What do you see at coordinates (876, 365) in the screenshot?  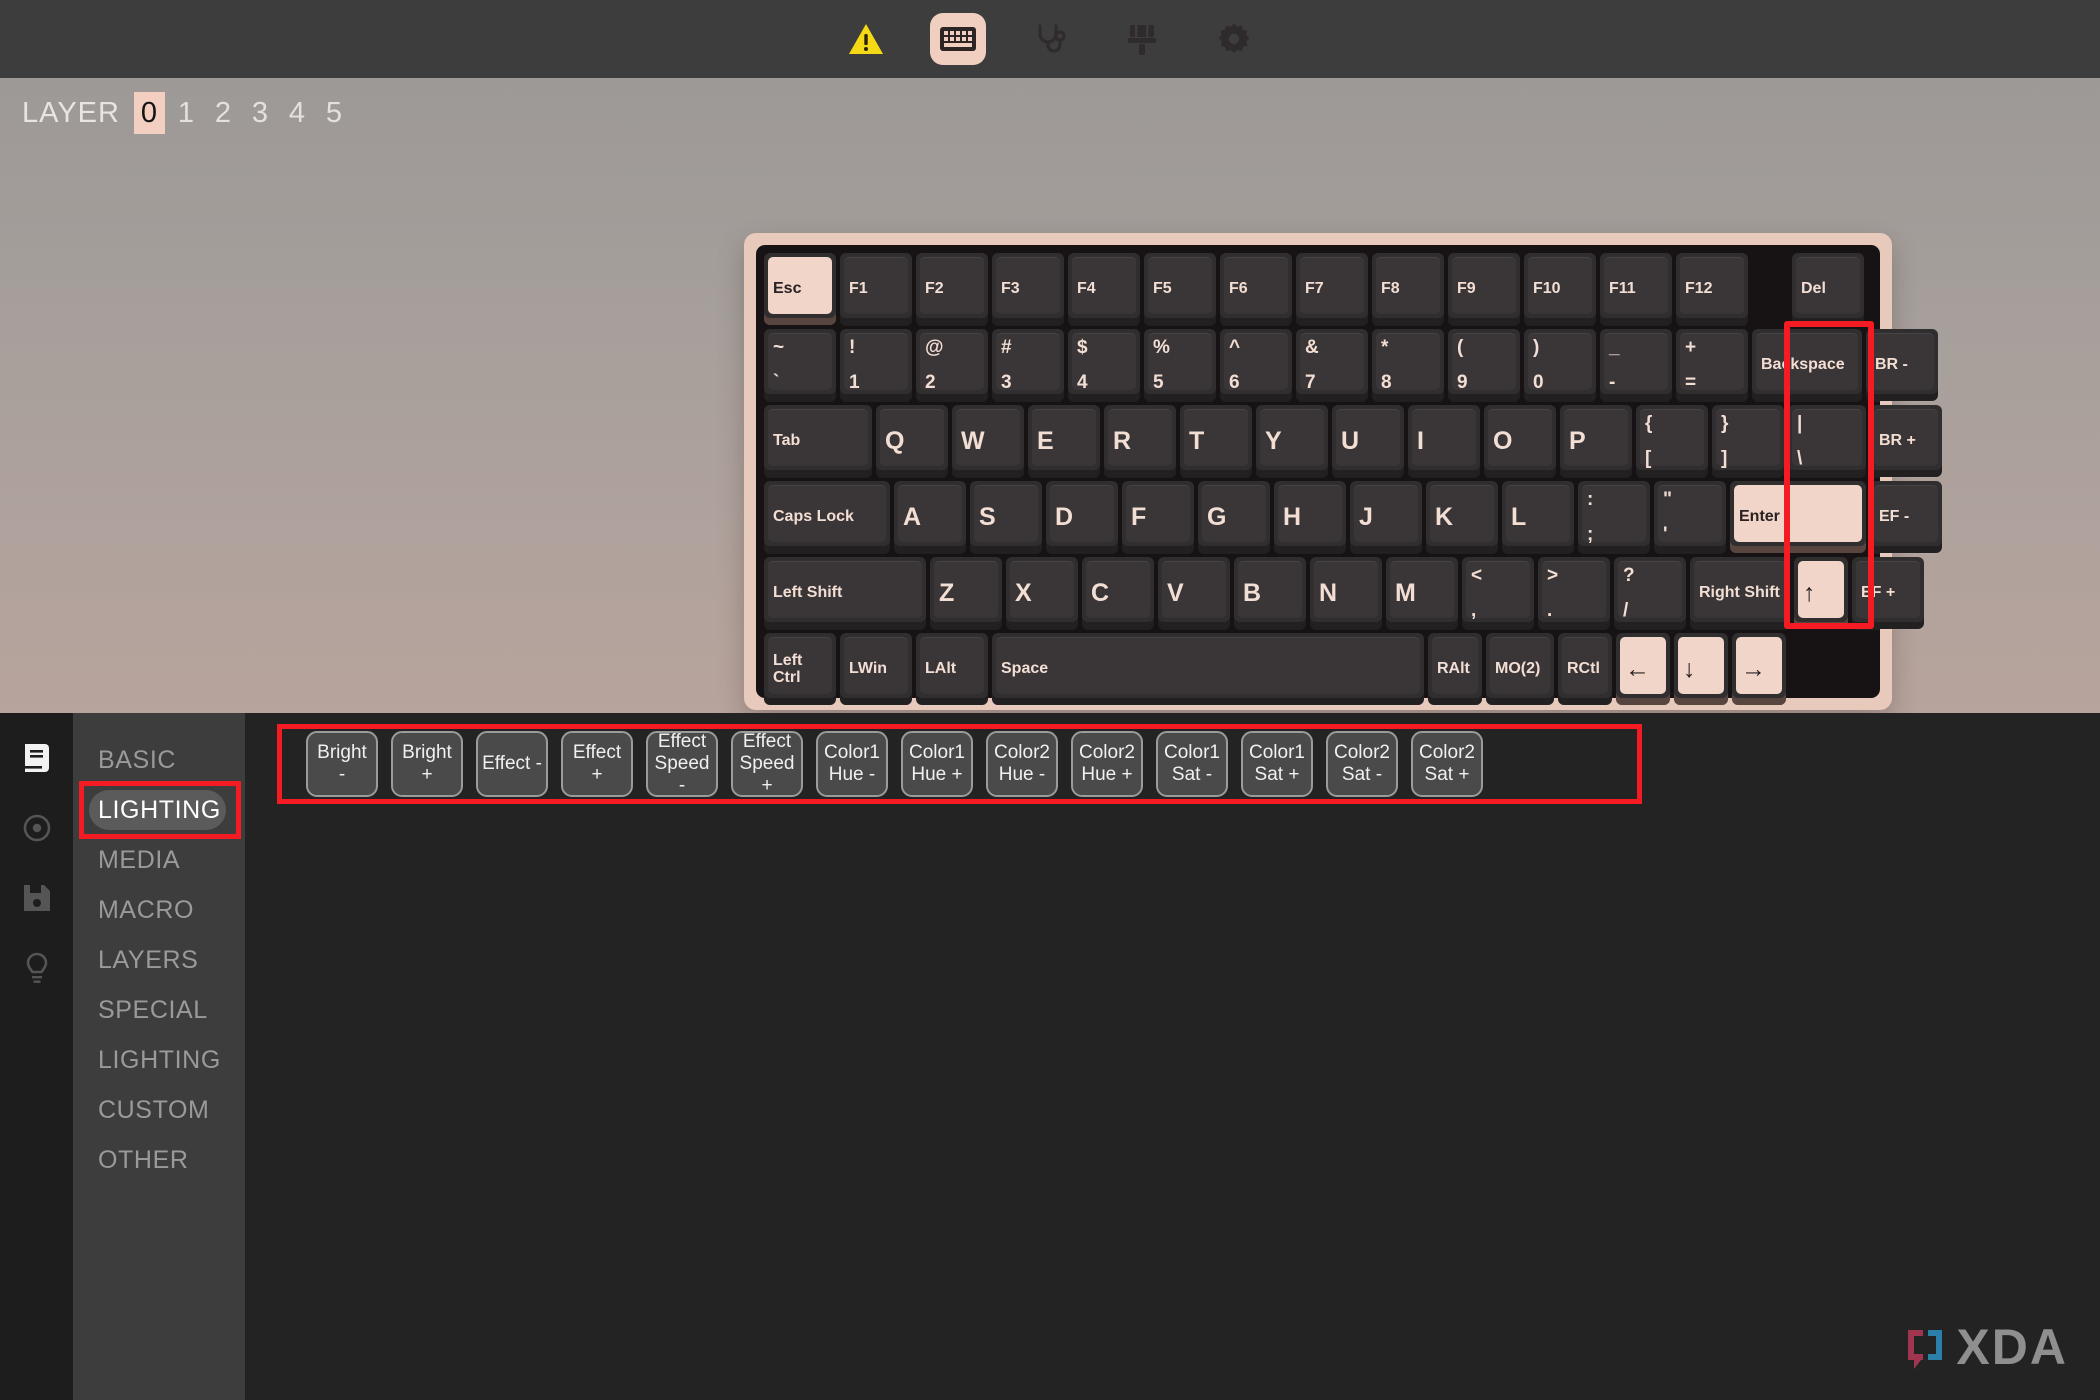 I see `key-1: ! 1` at bounding box center [876, 365].